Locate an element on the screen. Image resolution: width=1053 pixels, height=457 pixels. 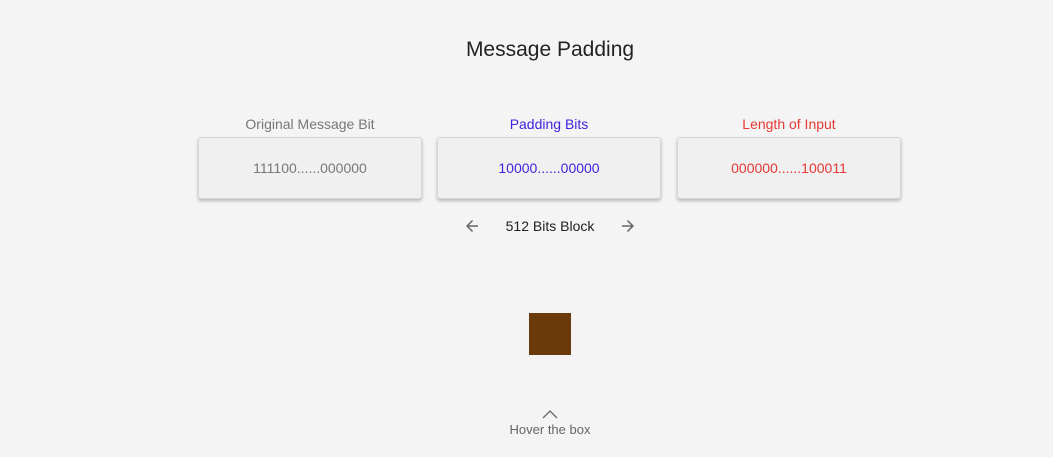
hover-hint-text: Hover the box is located at coordinates (550, 429).